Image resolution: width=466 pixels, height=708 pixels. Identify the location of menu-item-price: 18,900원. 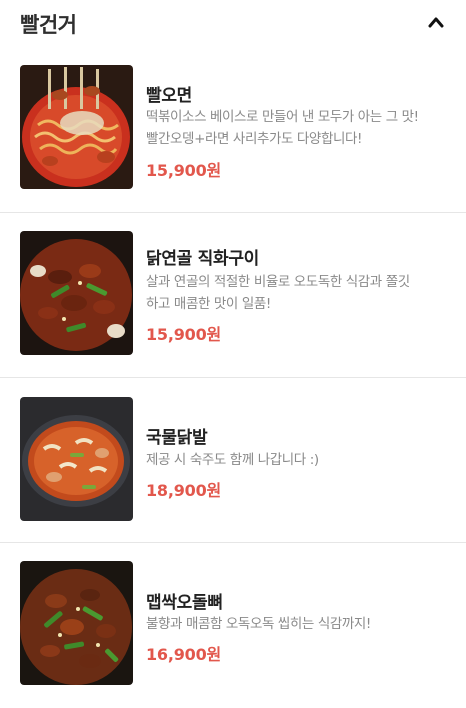
(184, 490).